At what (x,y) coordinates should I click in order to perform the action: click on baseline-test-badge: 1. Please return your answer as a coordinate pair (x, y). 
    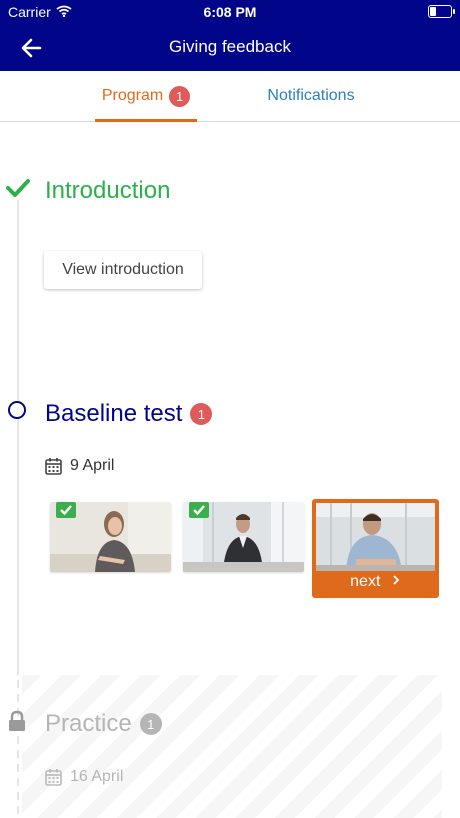
    Looking at the image, I should click on (201, 414).